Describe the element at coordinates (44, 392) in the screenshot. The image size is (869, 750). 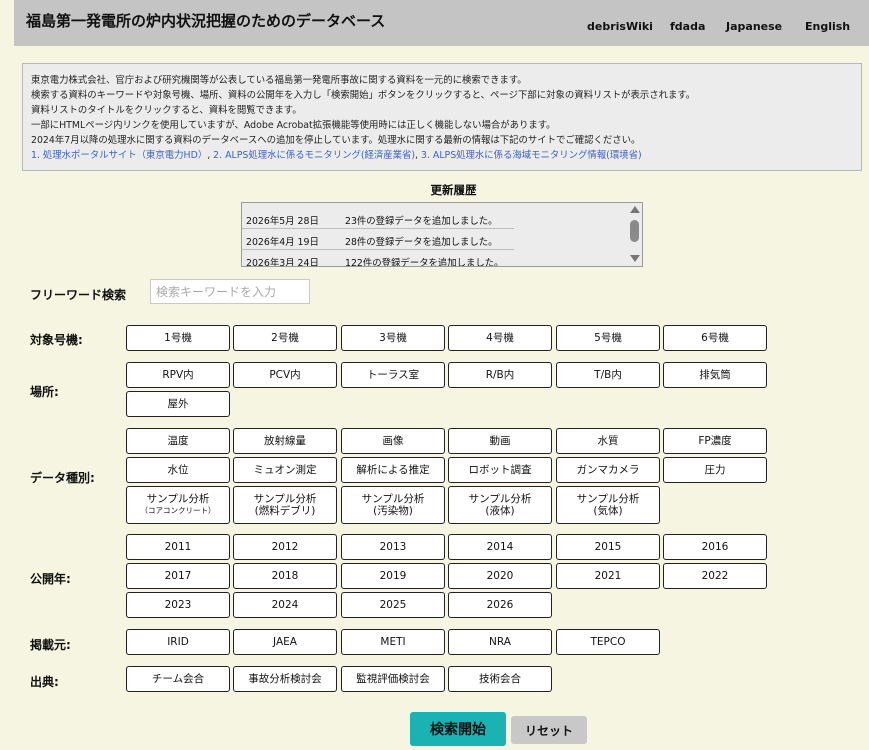
I see `location-label: 場所:` at that location.